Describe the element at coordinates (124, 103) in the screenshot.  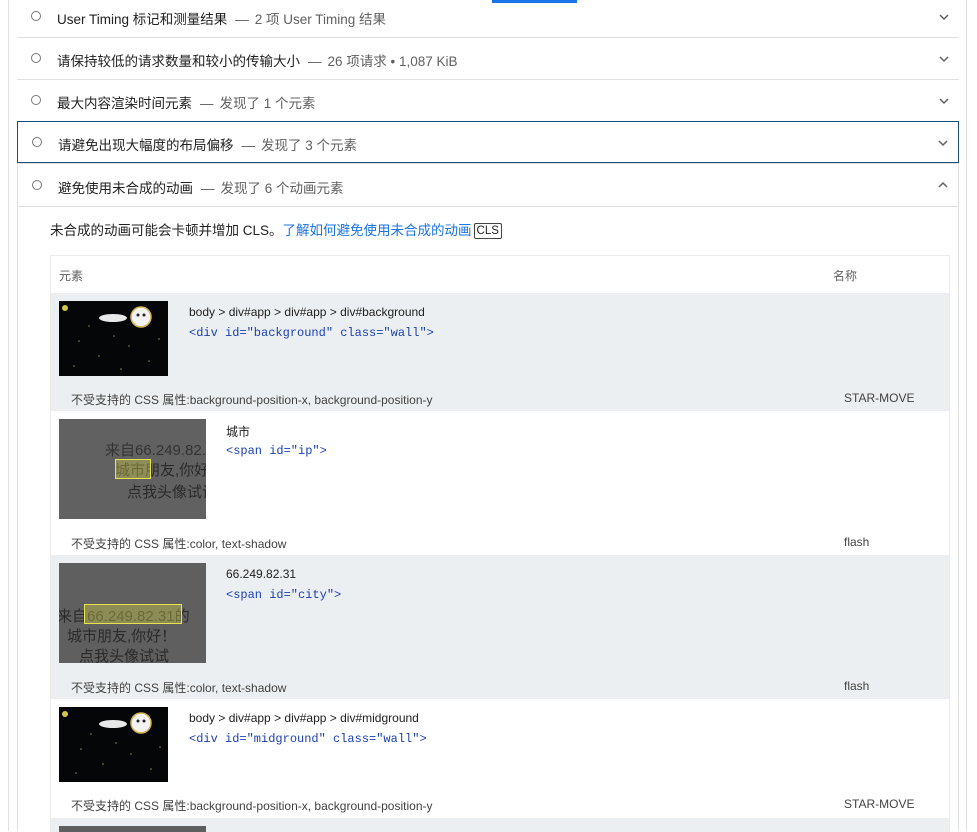
I see `audit-title: 最大内容渲染时间元素` at that location.